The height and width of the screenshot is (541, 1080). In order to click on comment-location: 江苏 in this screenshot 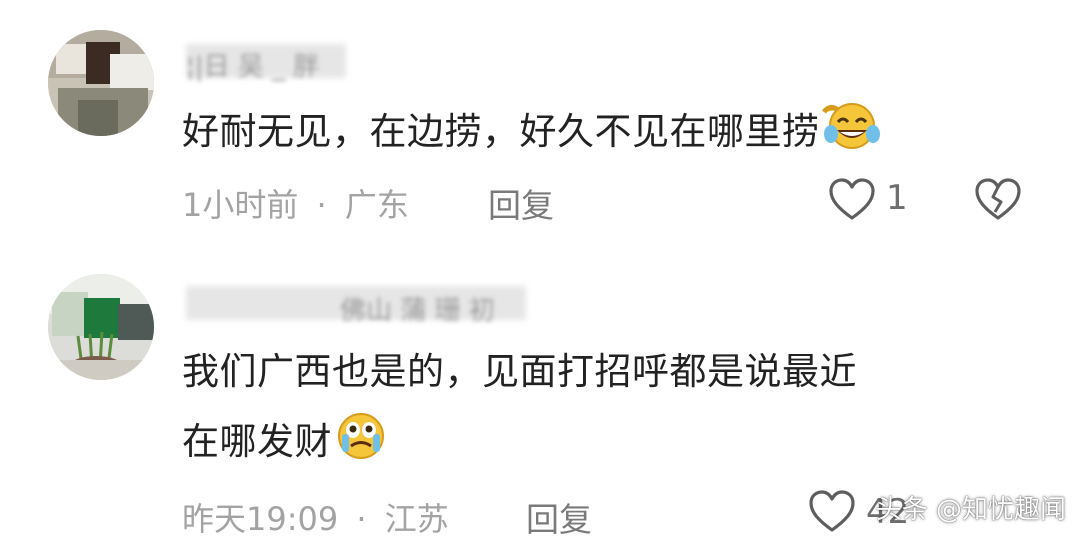, I will do `click(416, 519)`.